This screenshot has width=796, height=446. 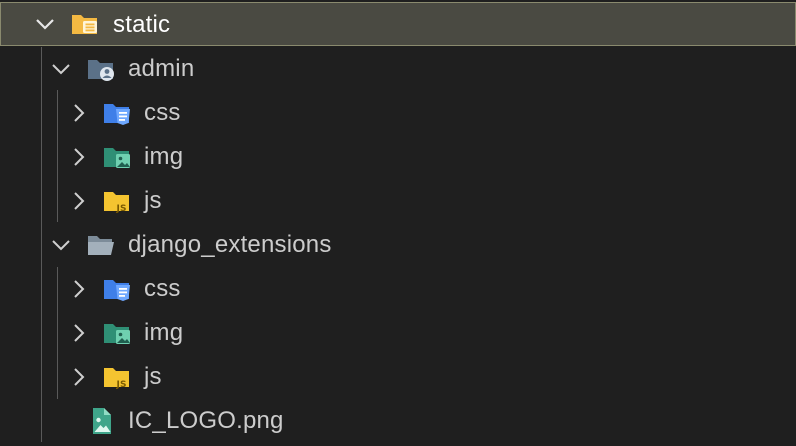 I want to click on tree-item-label: IC_LOGO.png, so click(x=206, y=420).